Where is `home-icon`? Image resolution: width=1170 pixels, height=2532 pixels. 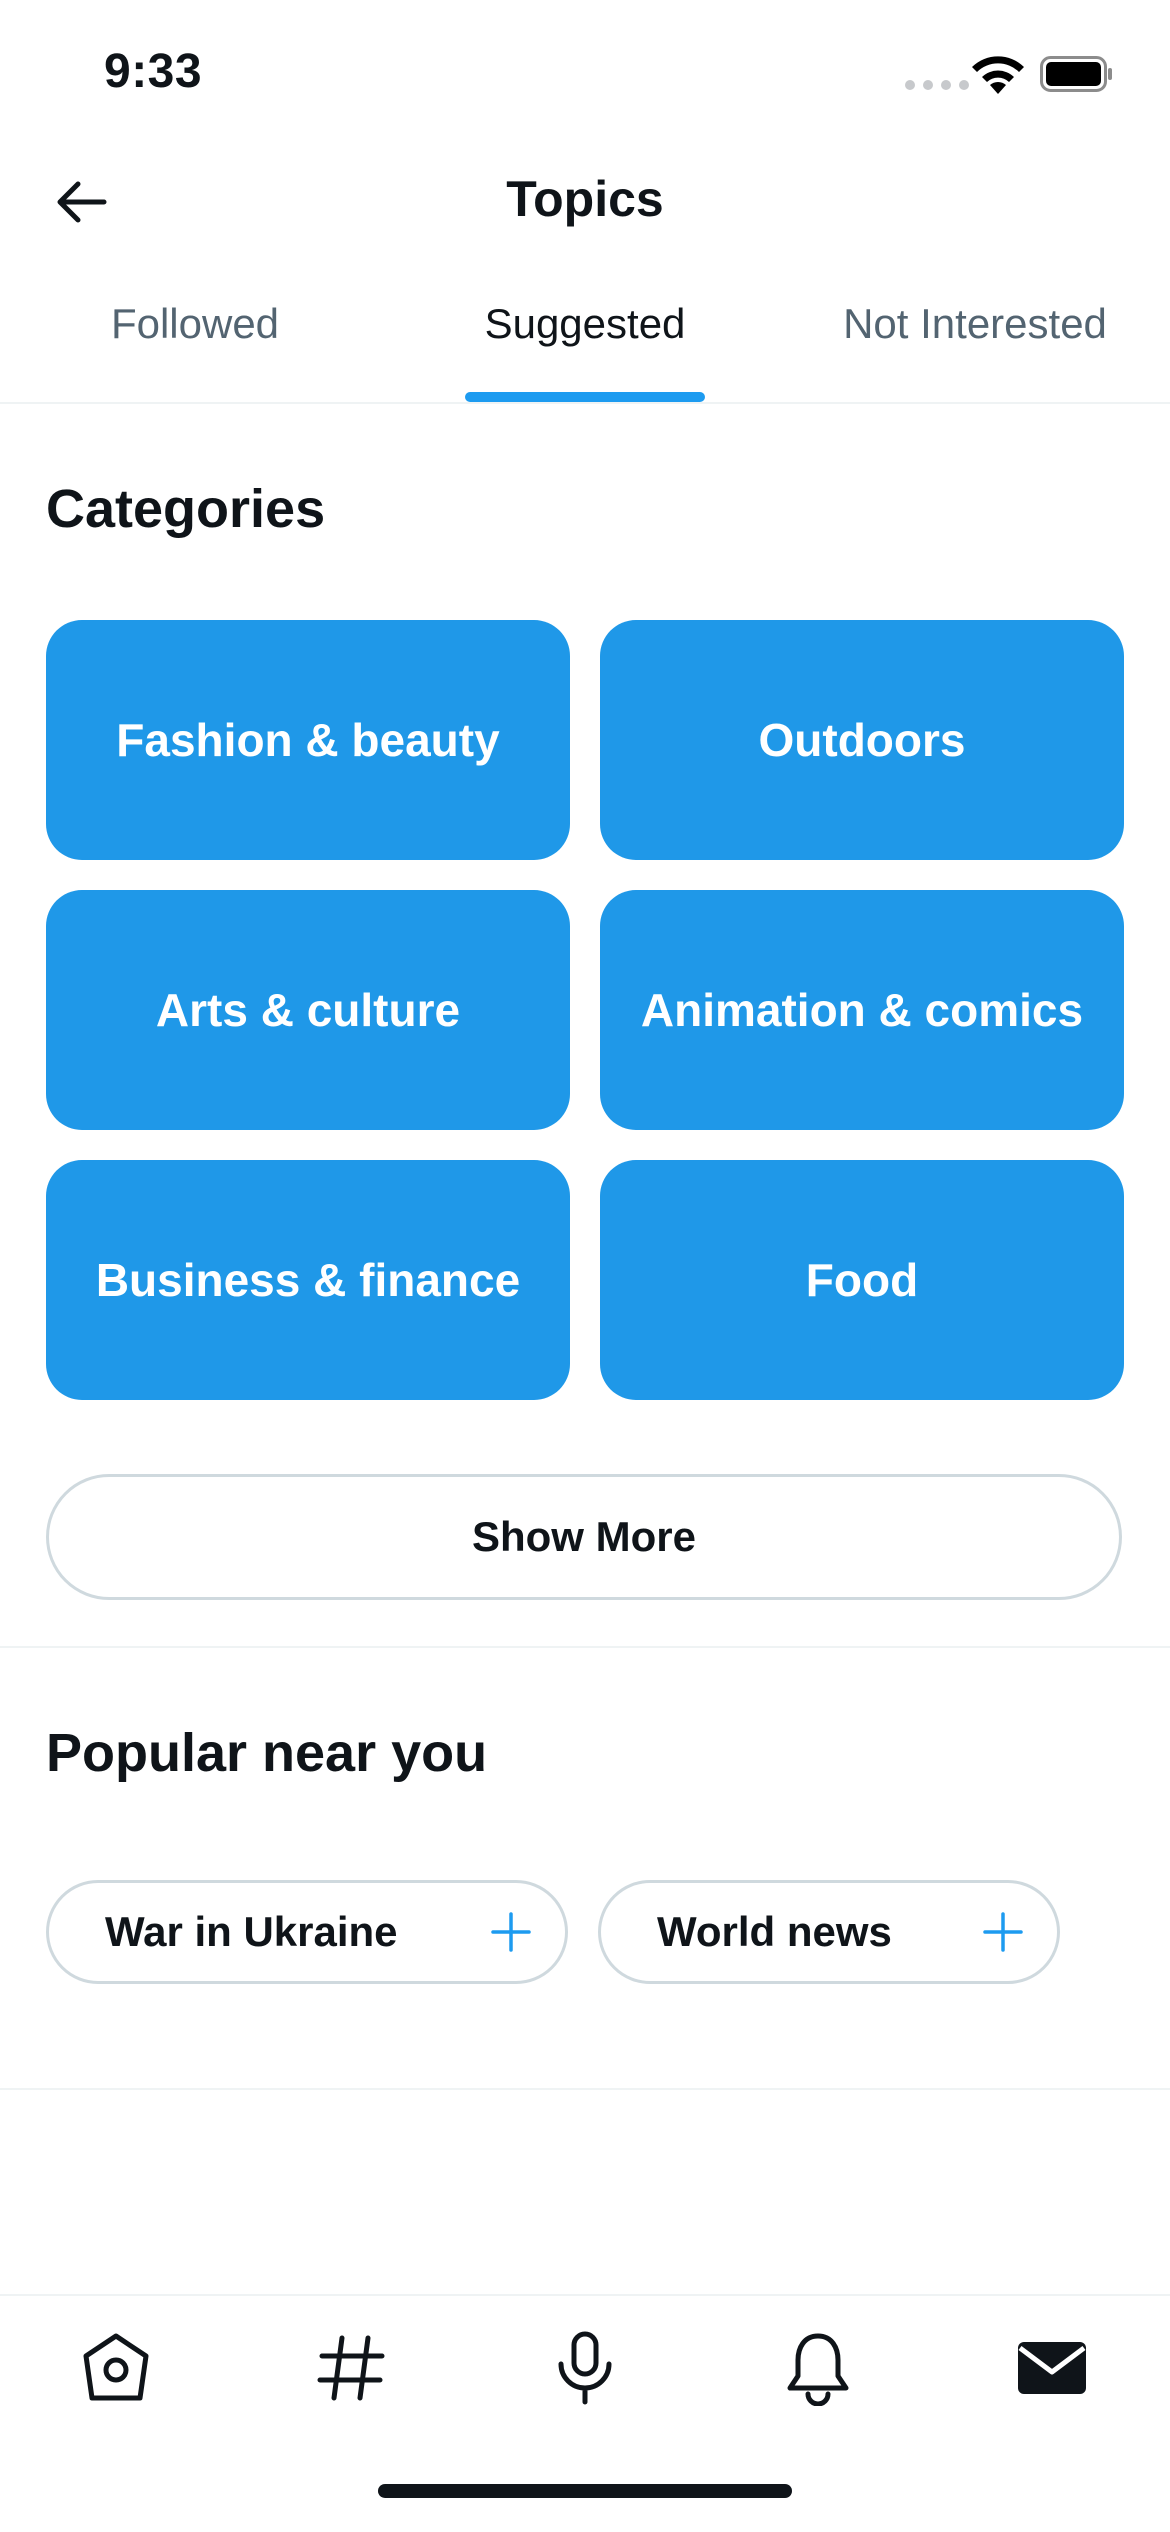 home-icon is located at coordinates (116, 2368).